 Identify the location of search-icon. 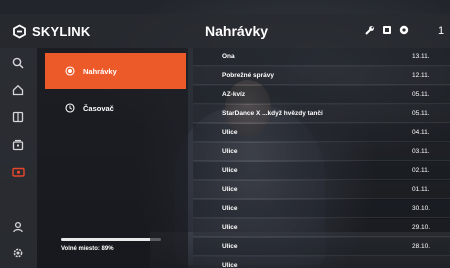
(18, 63).